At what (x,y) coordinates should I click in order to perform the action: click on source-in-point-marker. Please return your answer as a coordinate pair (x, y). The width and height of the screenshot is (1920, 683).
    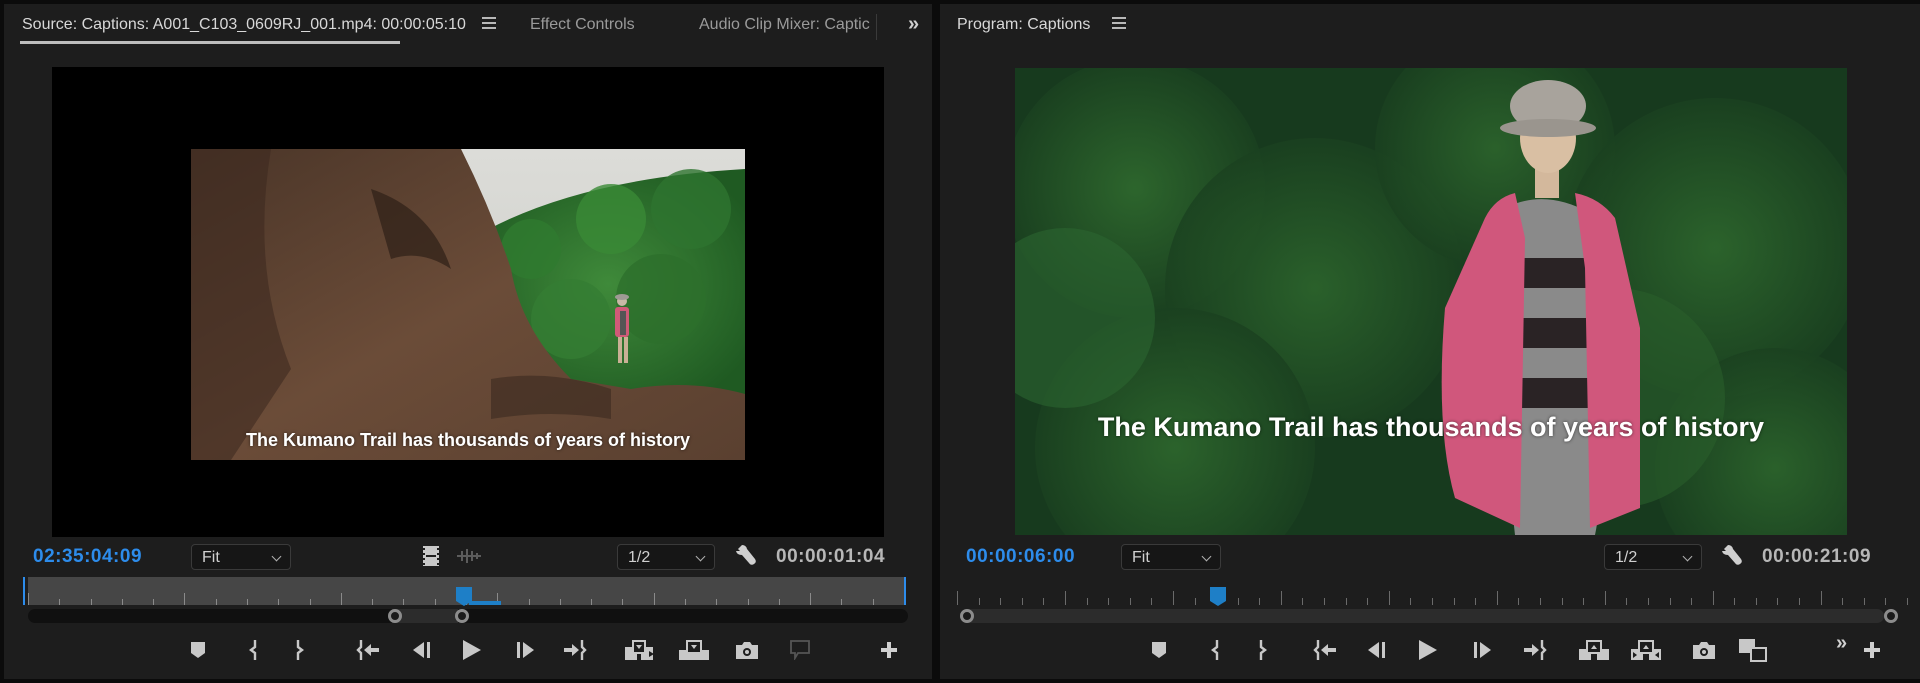
    Looking at the image, I should click on (24, 591).